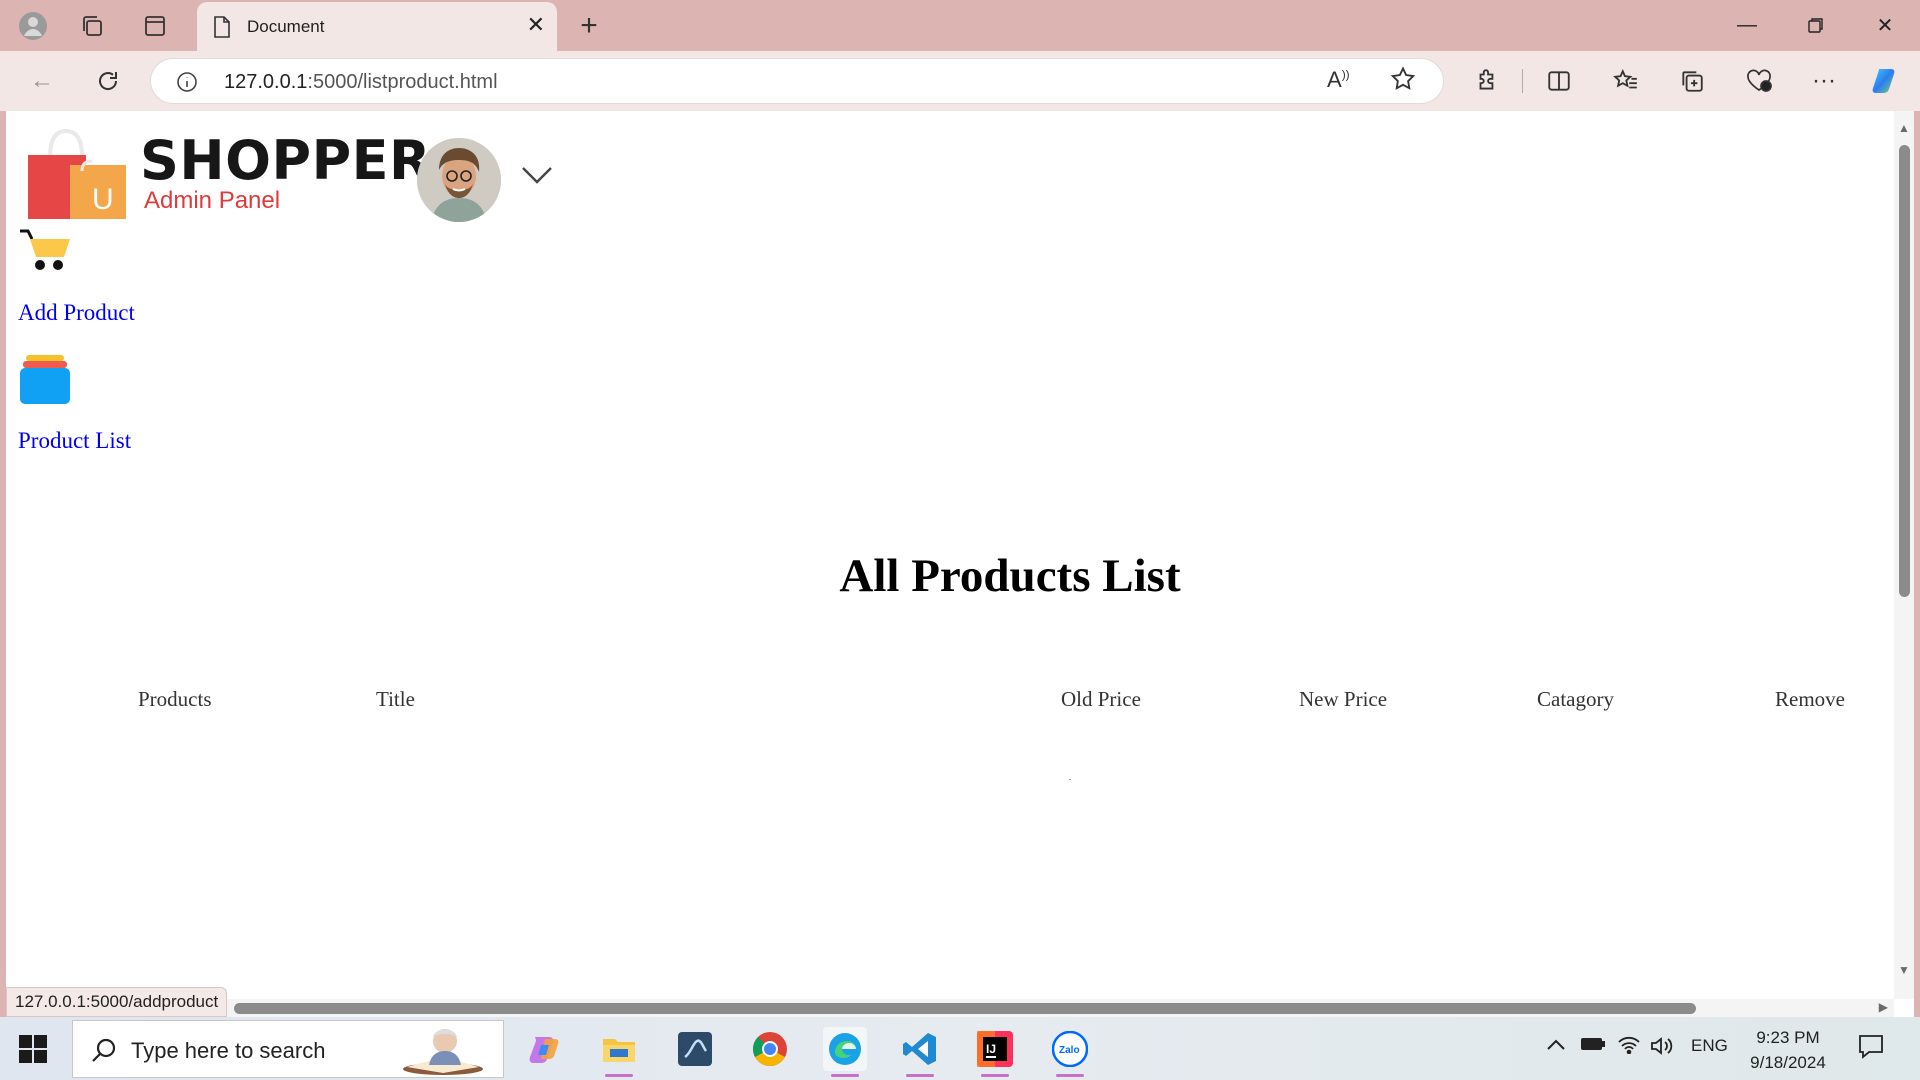 The height and width of the screenshot is (1080, 1920). I want to click on chrome-icon, so click(770, 1049).